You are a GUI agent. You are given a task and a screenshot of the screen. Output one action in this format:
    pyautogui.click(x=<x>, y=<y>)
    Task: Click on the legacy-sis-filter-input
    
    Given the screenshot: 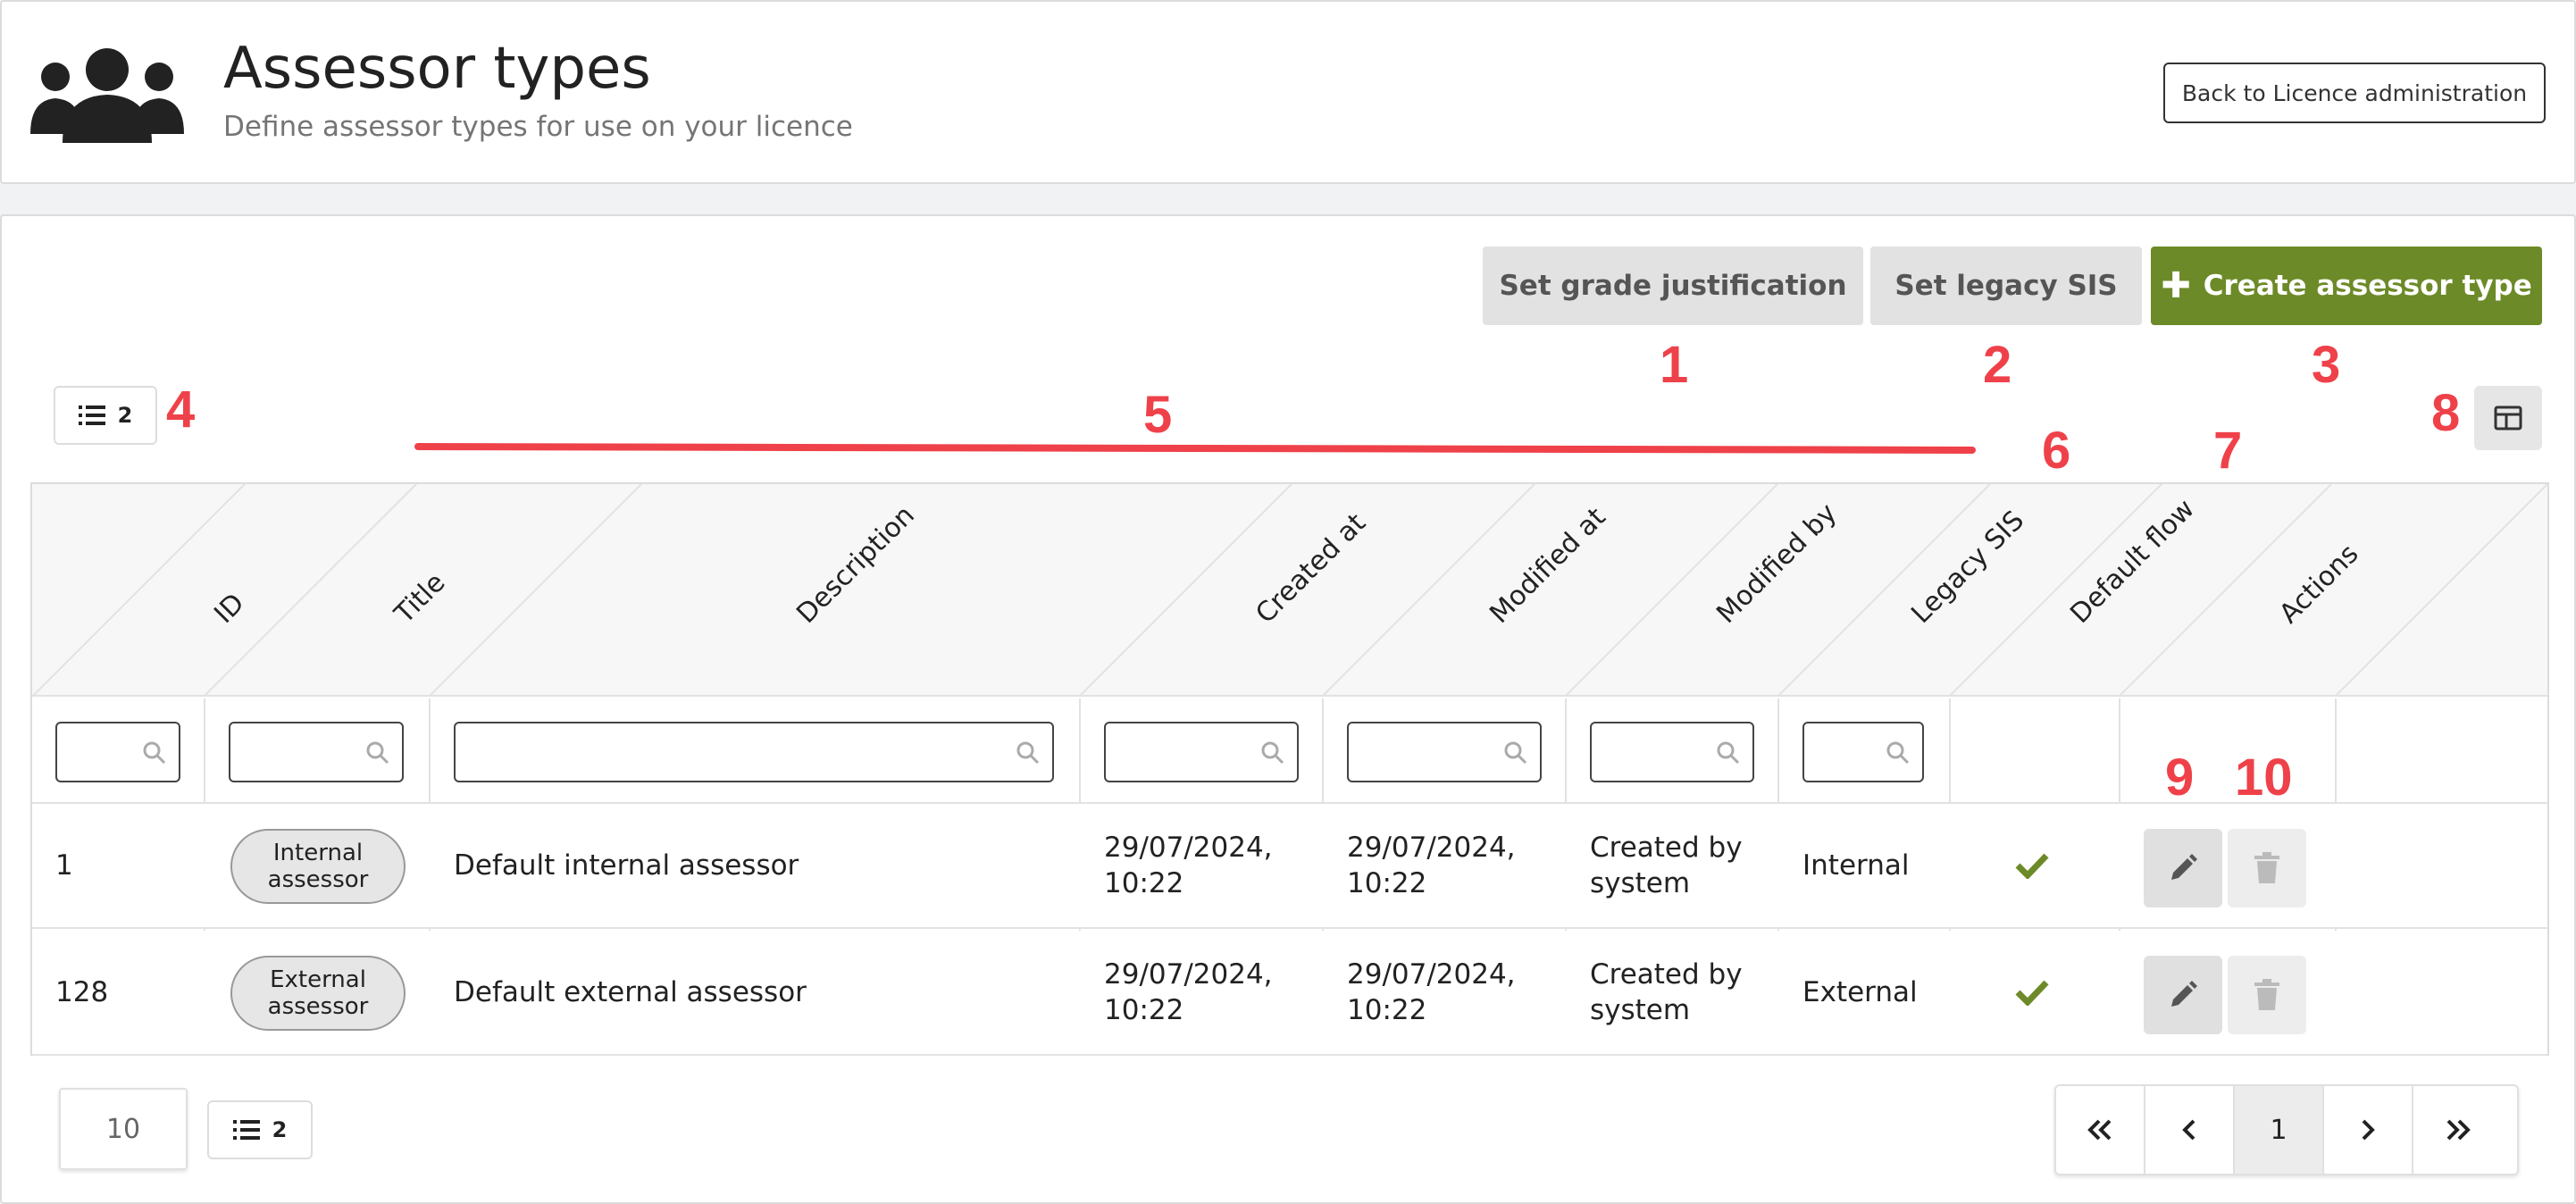 What is the action you would take?
    pyautogui.click(x=1863, y=752)
    